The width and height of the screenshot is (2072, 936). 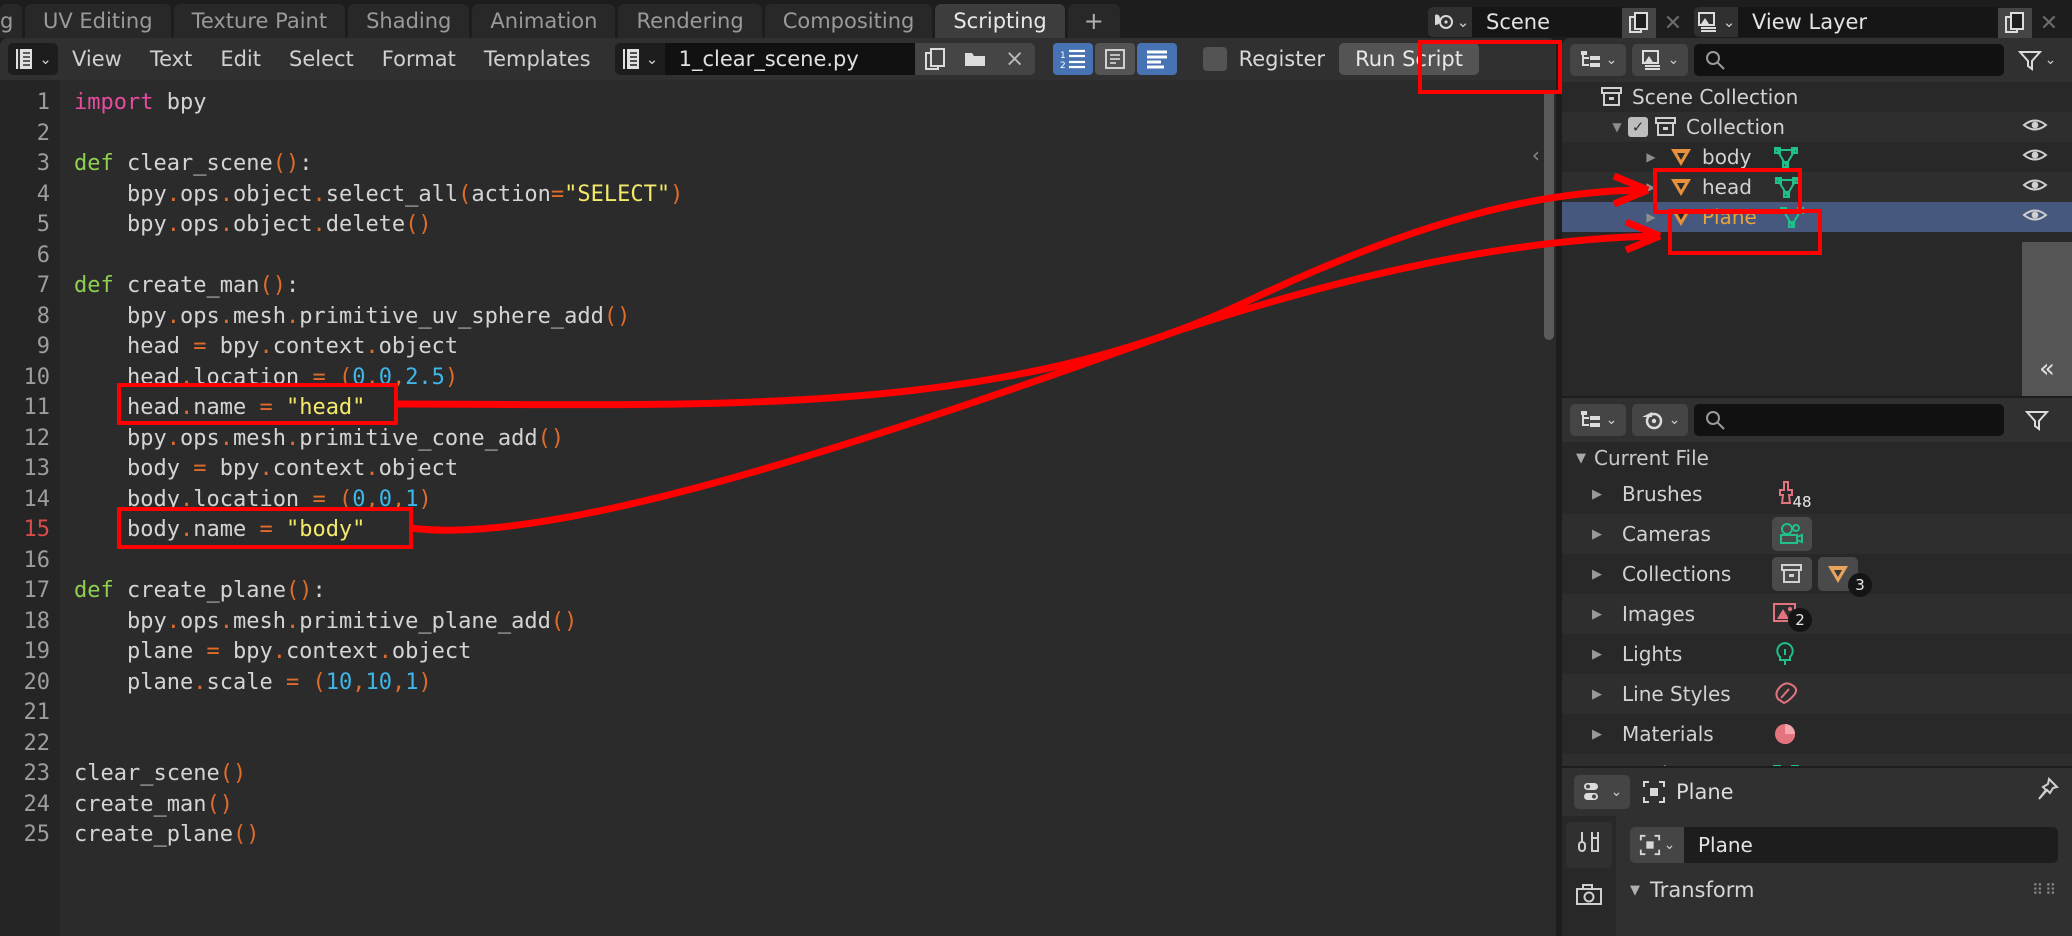 What do you see at coordinates (537, 59) in the screenshot?
I see `menu-templates: Templates` at bounding box center [537, 59].